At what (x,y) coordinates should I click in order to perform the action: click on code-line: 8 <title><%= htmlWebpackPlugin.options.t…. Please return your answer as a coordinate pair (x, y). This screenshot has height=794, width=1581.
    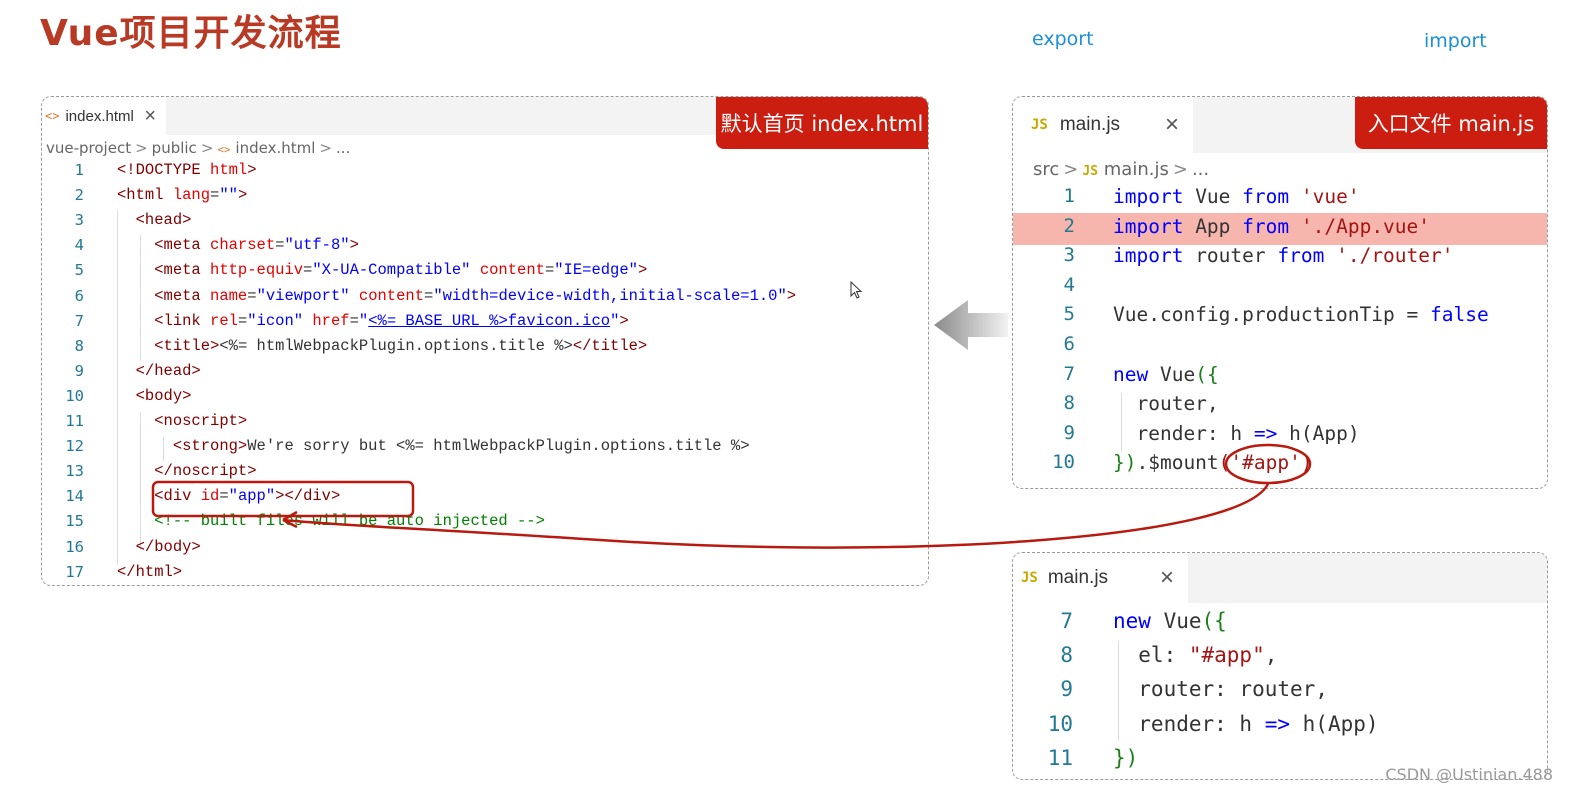
    Looking at the image, I should click on (485, 349).